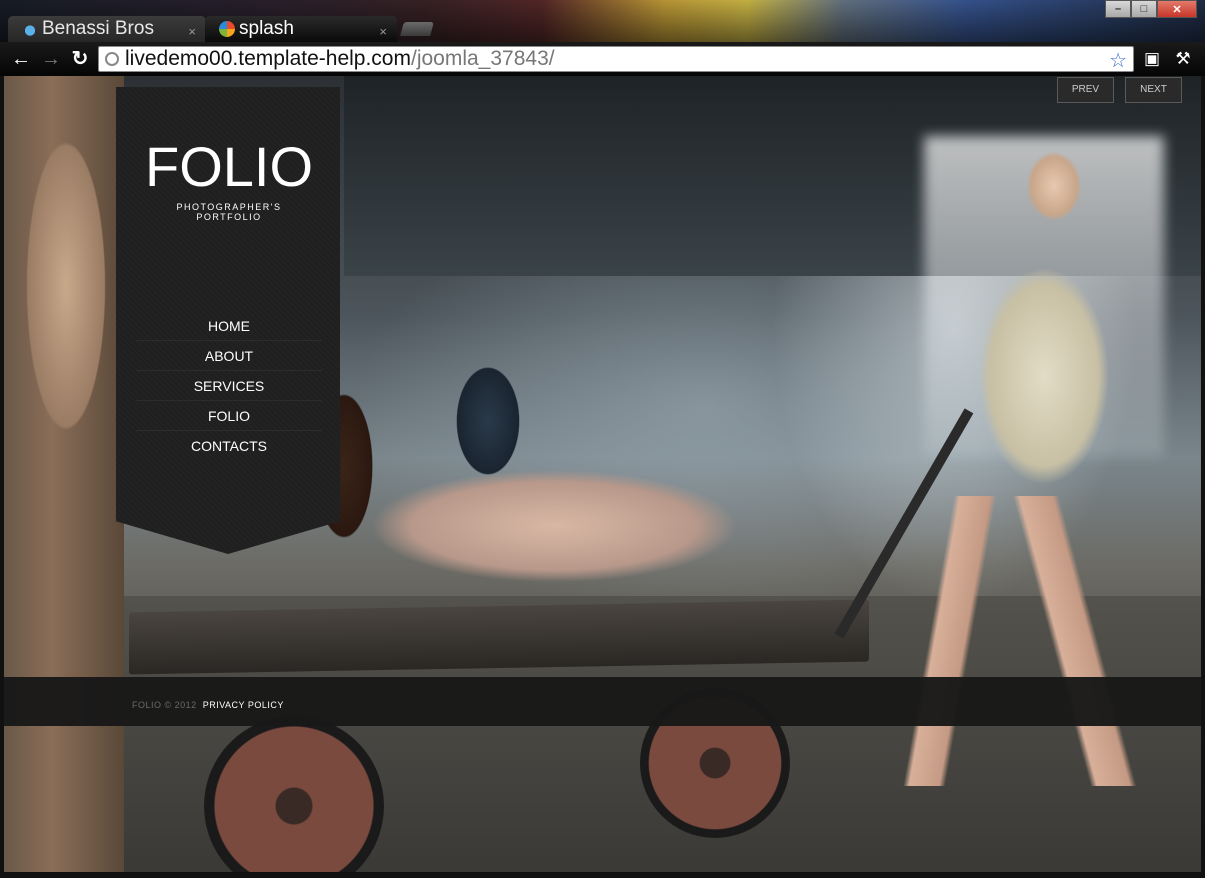  What do you see at coordinates (602, 701) in the screenshot?
I see `site-footer: FOLIO © 2012 PRIVACY POLICY` at bounding box center [602, 701].